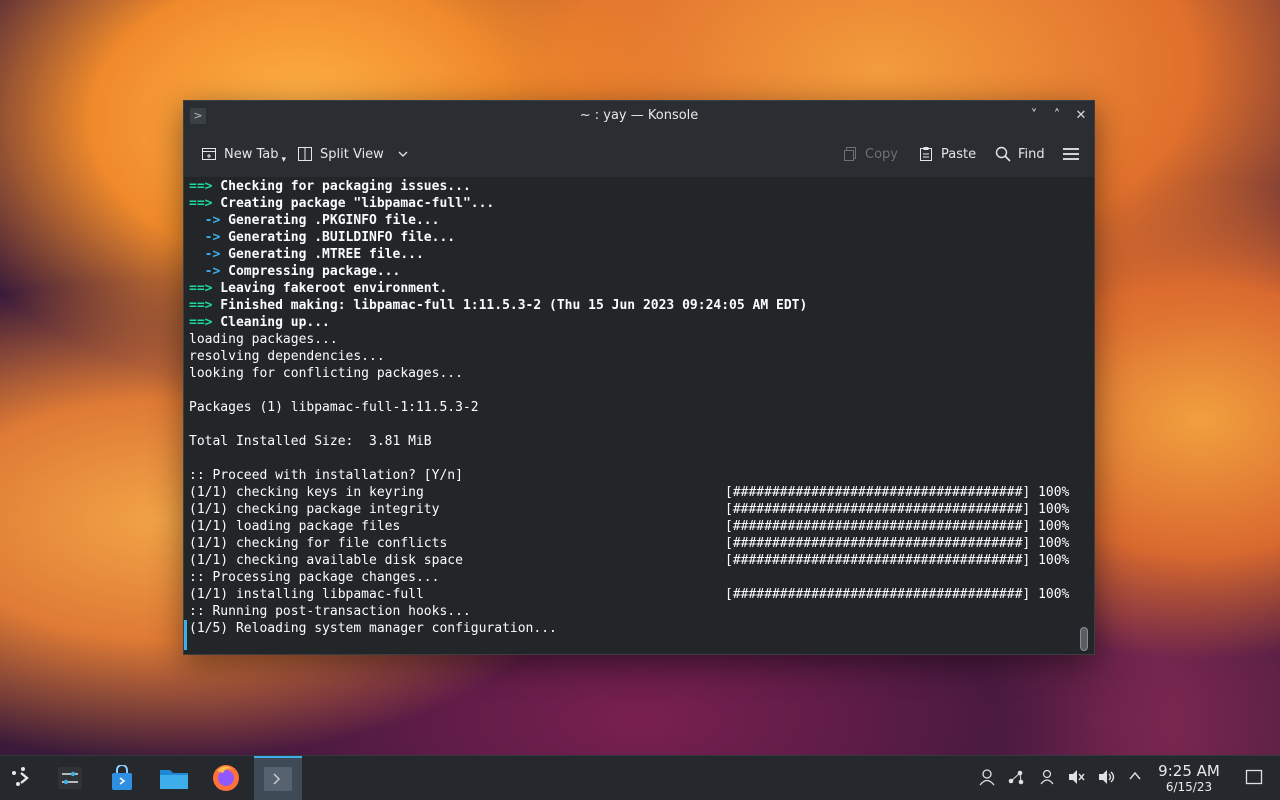 Image resolution: width=1280 pixels, height=800 pixels. Describe the element at coordinates (122, 778) in the screenshot. I see `discover-store-icon` at that location.